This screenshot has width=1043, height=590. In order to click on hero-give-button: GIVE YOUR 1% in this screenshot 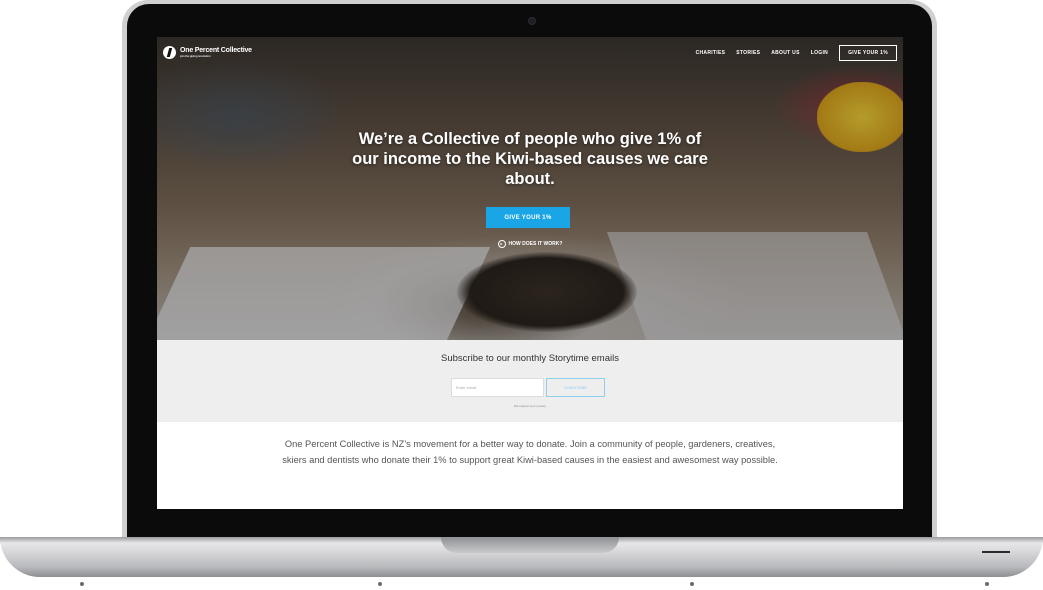, I will do `click(528, 217)`.